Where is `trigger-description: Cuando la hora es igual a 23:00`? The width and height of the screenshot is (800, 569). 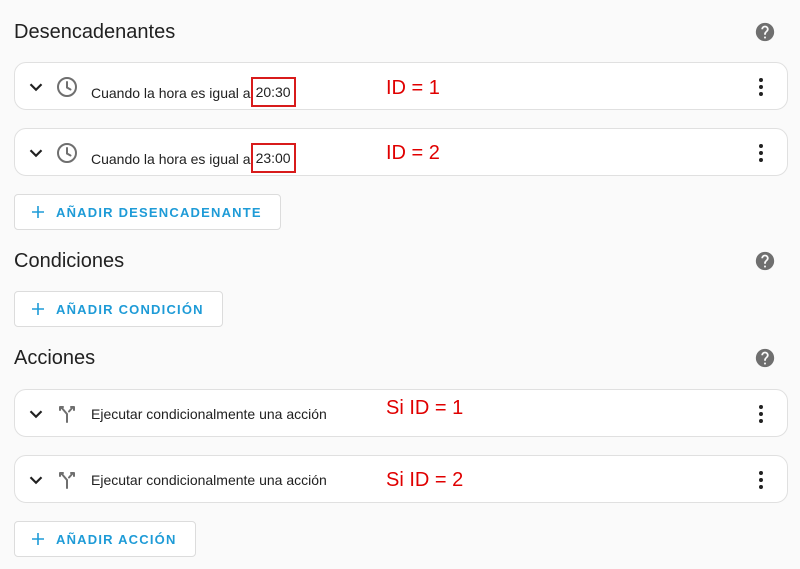
trigger-description: Cuando la hora es igual a 23:00 is located at coordinates (193, 158).